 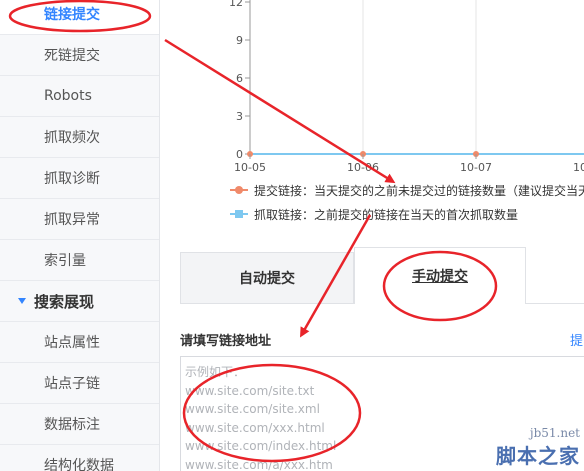 I want to click on sidebar-item-crawl-errors: 抓取异常, so click(x=79, y=219).